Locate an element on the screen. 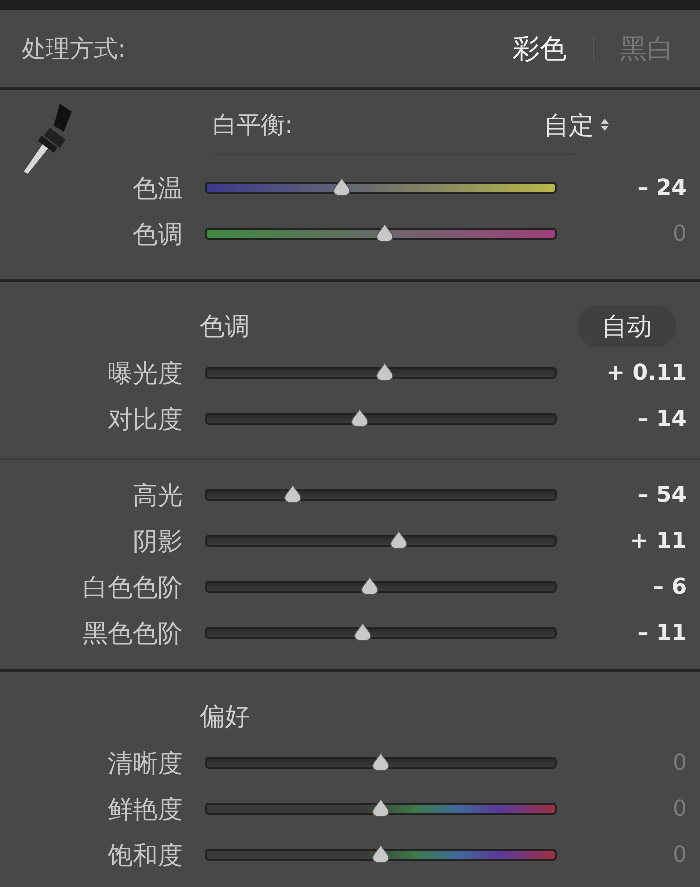 The image size is (700, 887). slider-label: 饱和度 is located at coordinates (145, 856).